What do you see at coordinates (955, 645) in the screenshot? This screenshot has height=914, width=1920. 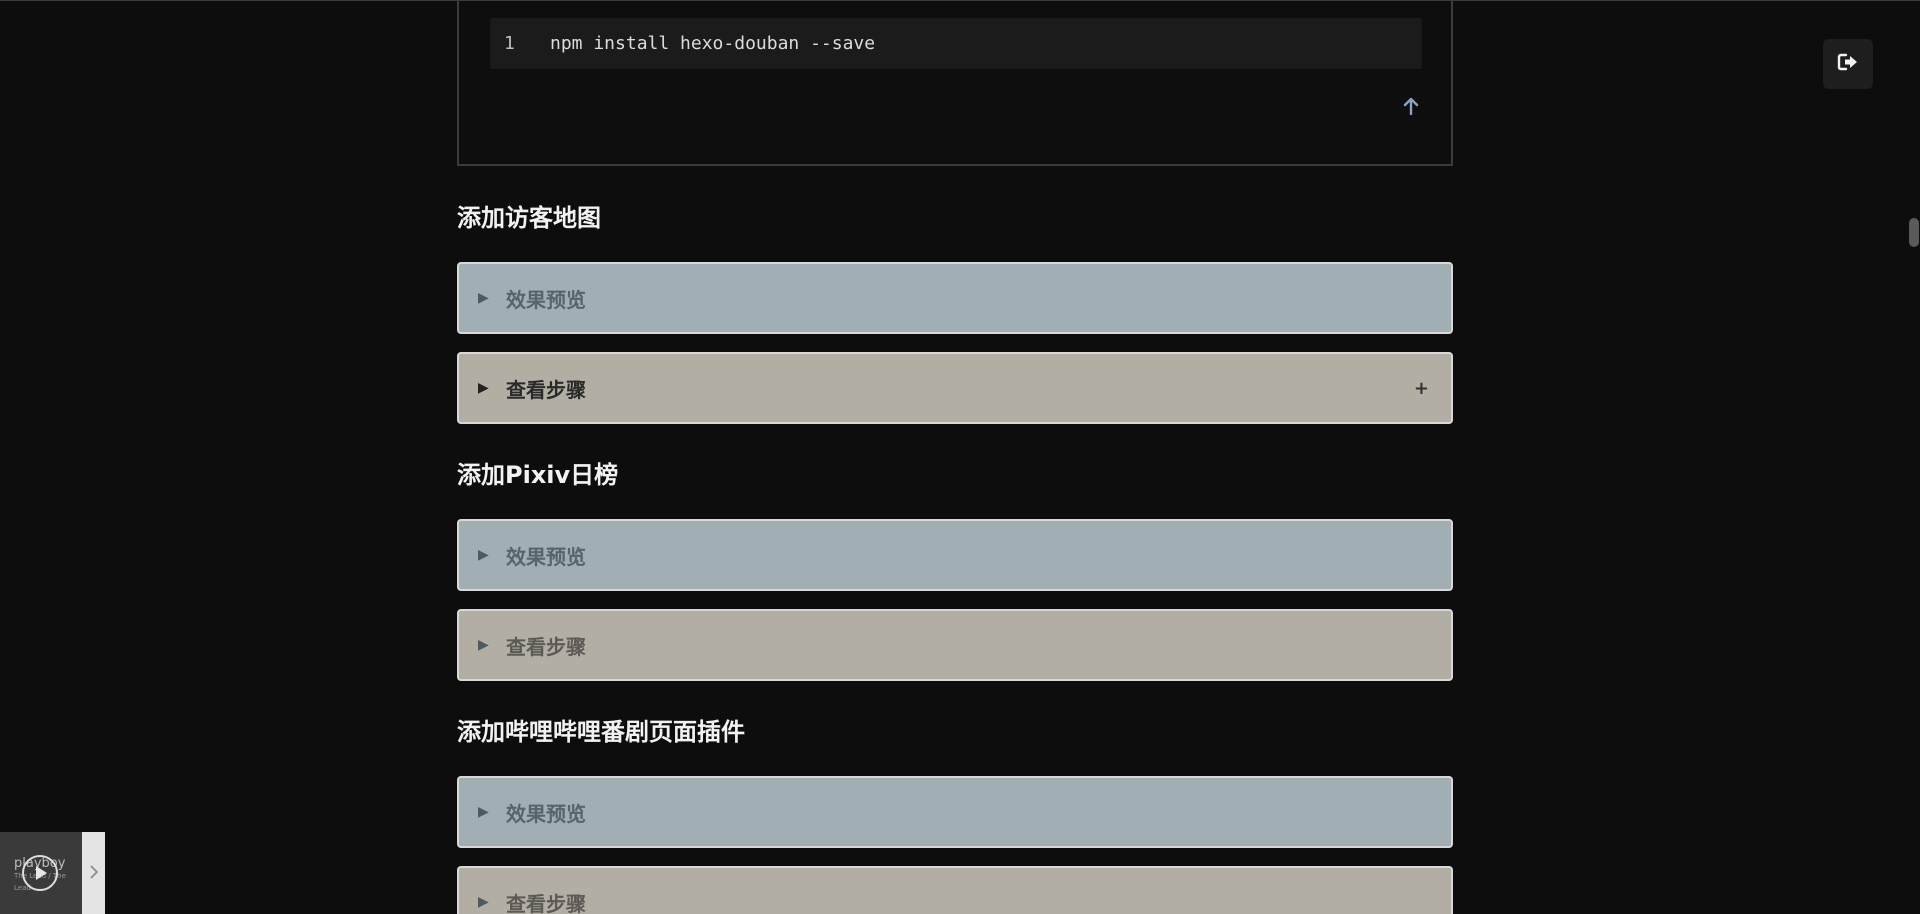 I see `fold-steps-pixiv: ▶ 查看步骤` at bounding box center [955, 645].